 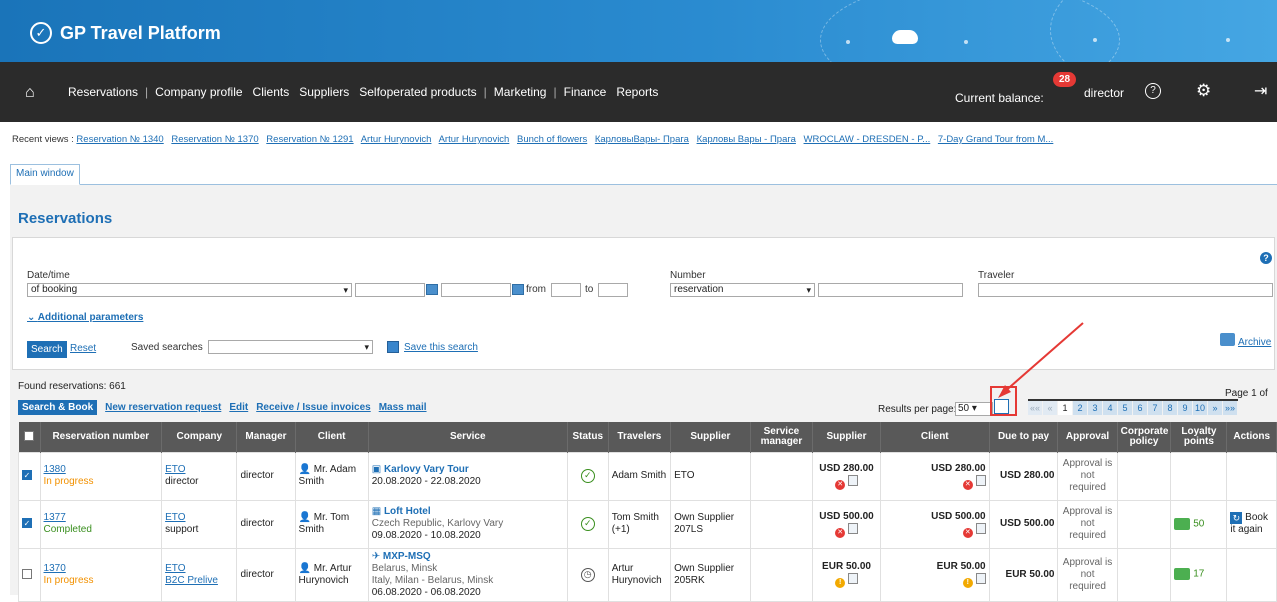 What do you see at coordinates (324, 92) in the screenshot?
I see `nav-suppliers: Suppliers` at bounding box center [324, 92].